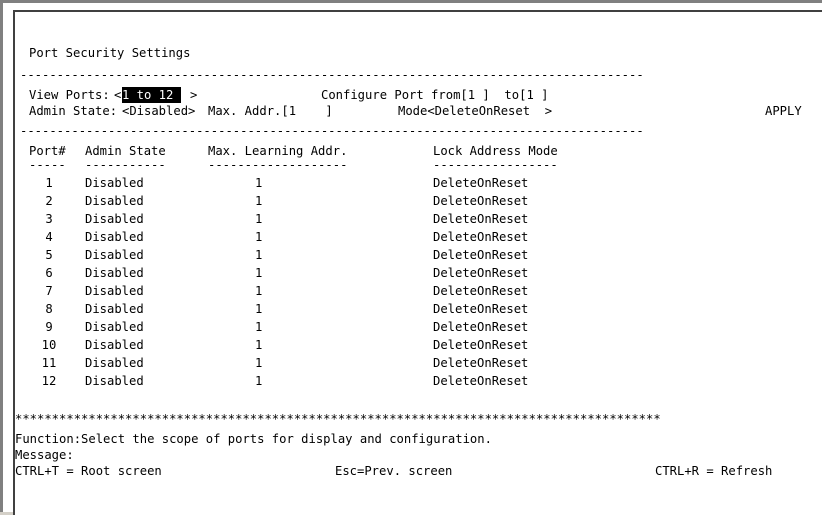 This screenshot has height=515, width=822. What do you see at coordinates (49, 381) in the screenshot?
I see `port-number-cell: 12` at bounding box center [49, 381].